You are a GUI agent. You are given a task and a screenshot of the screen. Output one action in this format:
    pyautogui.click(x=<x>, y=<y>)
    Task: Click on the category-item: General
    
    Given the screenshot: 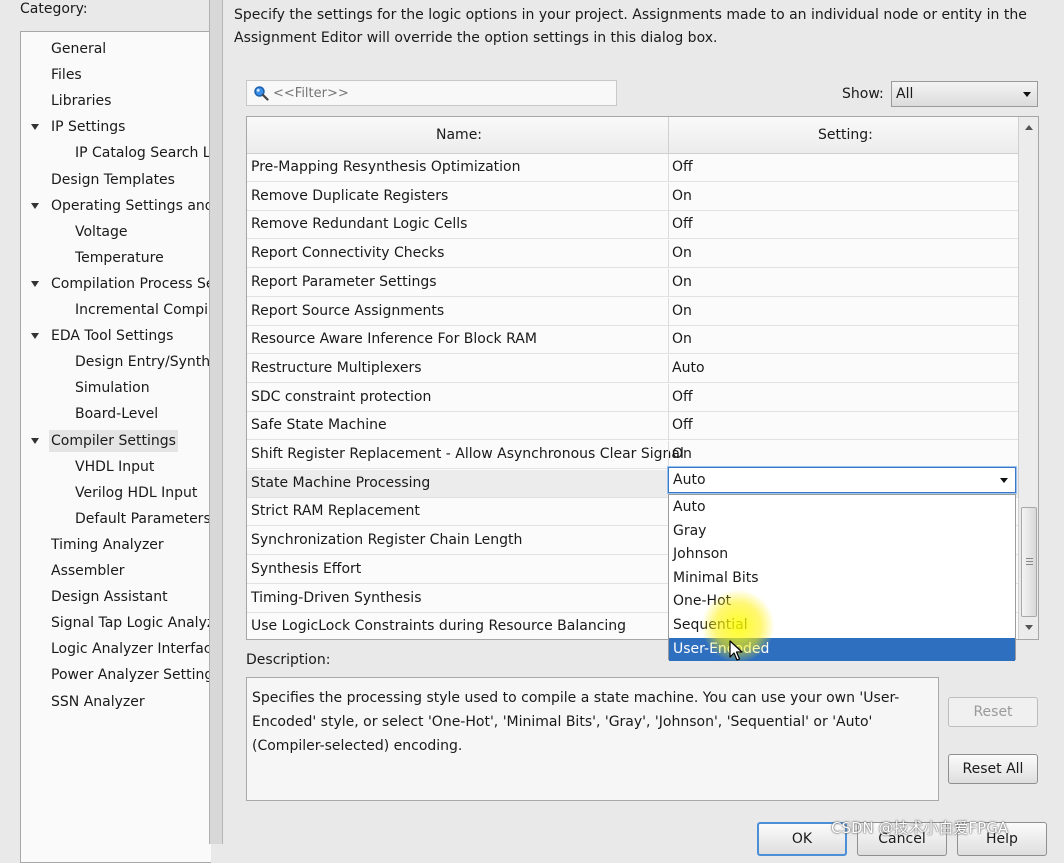 What is the action you would take?
    pyautogui.click(x=78, y=49)
    